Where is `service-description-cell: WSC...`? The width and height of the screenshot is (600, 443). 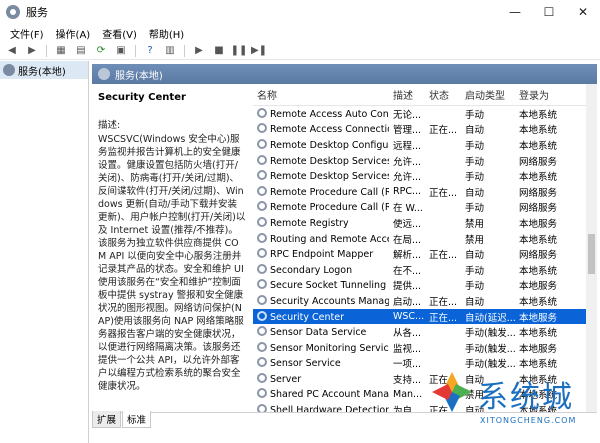 service-description-cell: WSC... is located at coordinates (409, 317).